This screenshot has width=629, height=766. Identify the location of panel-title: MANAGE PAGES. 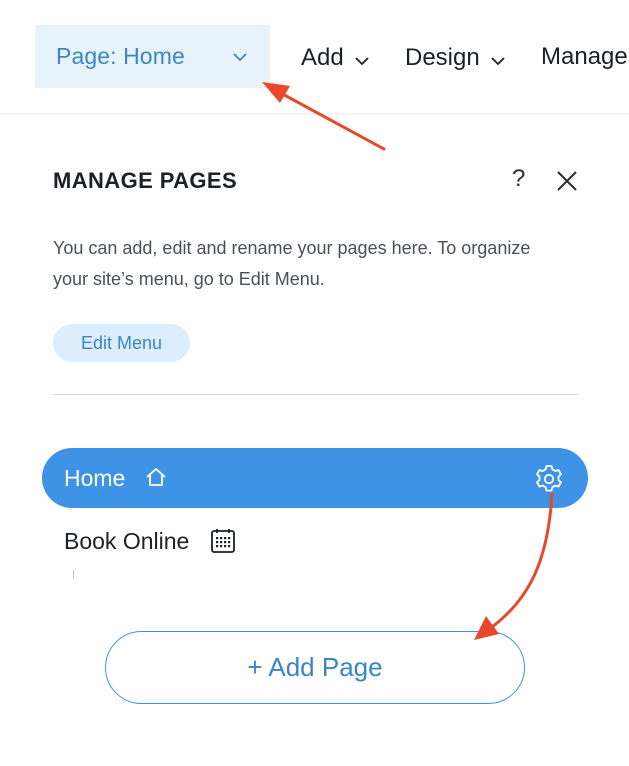
(145, 180).